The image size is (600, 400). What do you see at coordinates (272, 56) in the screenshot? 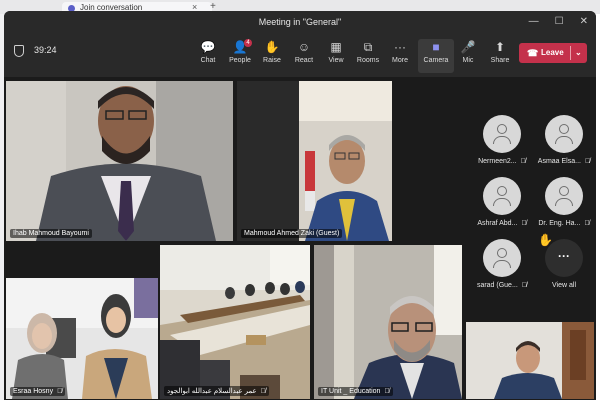
I see `raise-hand-button: ✋ Raise` at bounding box center [272, 56].